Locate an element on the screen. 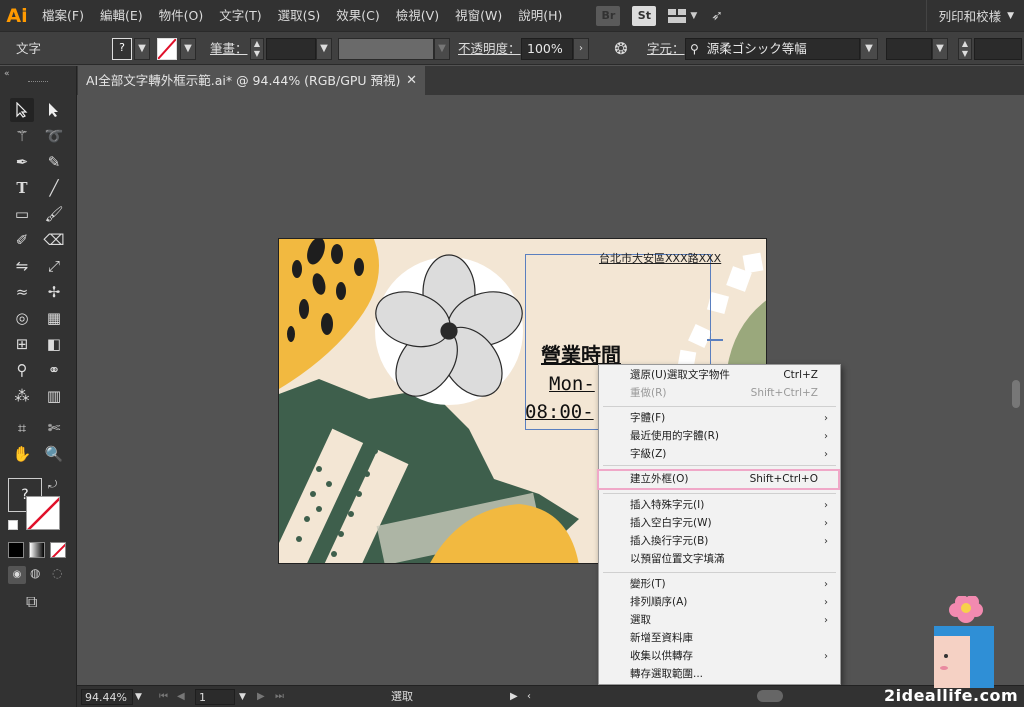 This screenshot has width=1024, height=707. workspace-switcher: 列印和校樣 ▼ is located at coordinates (974, 15).